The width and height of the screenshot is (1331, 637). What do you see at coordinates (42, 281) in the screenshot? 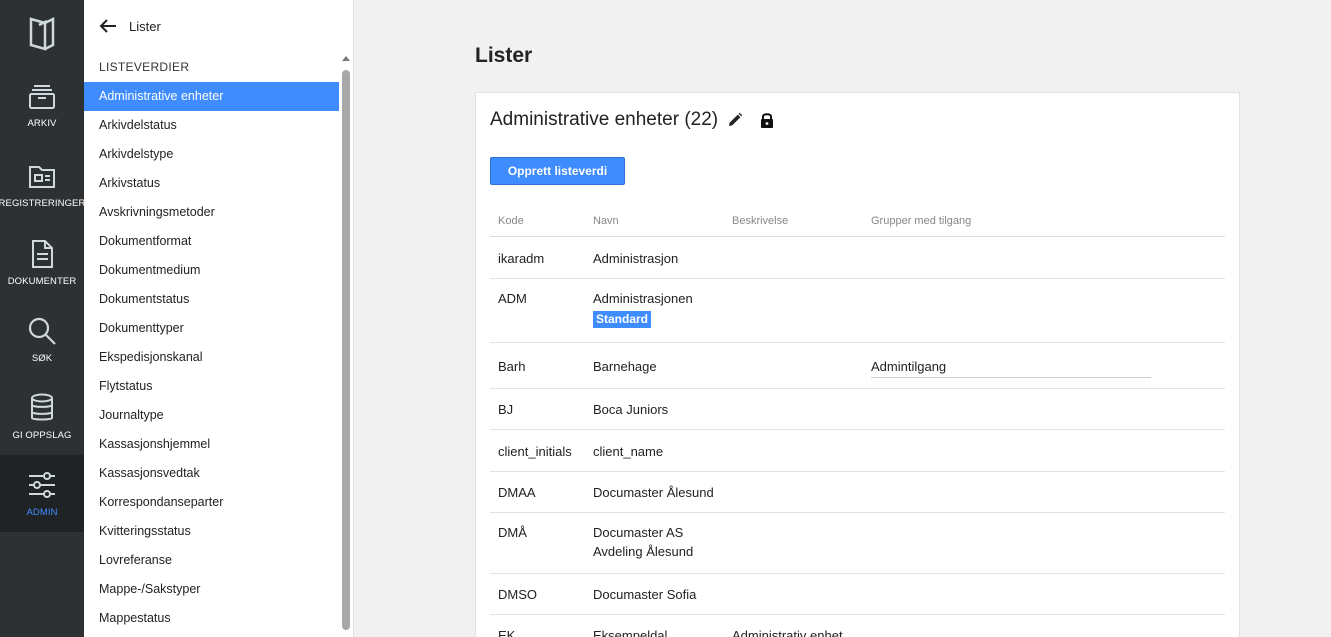
I see `rail-label: DOKUMENTER` at bounding box center [42, 281].